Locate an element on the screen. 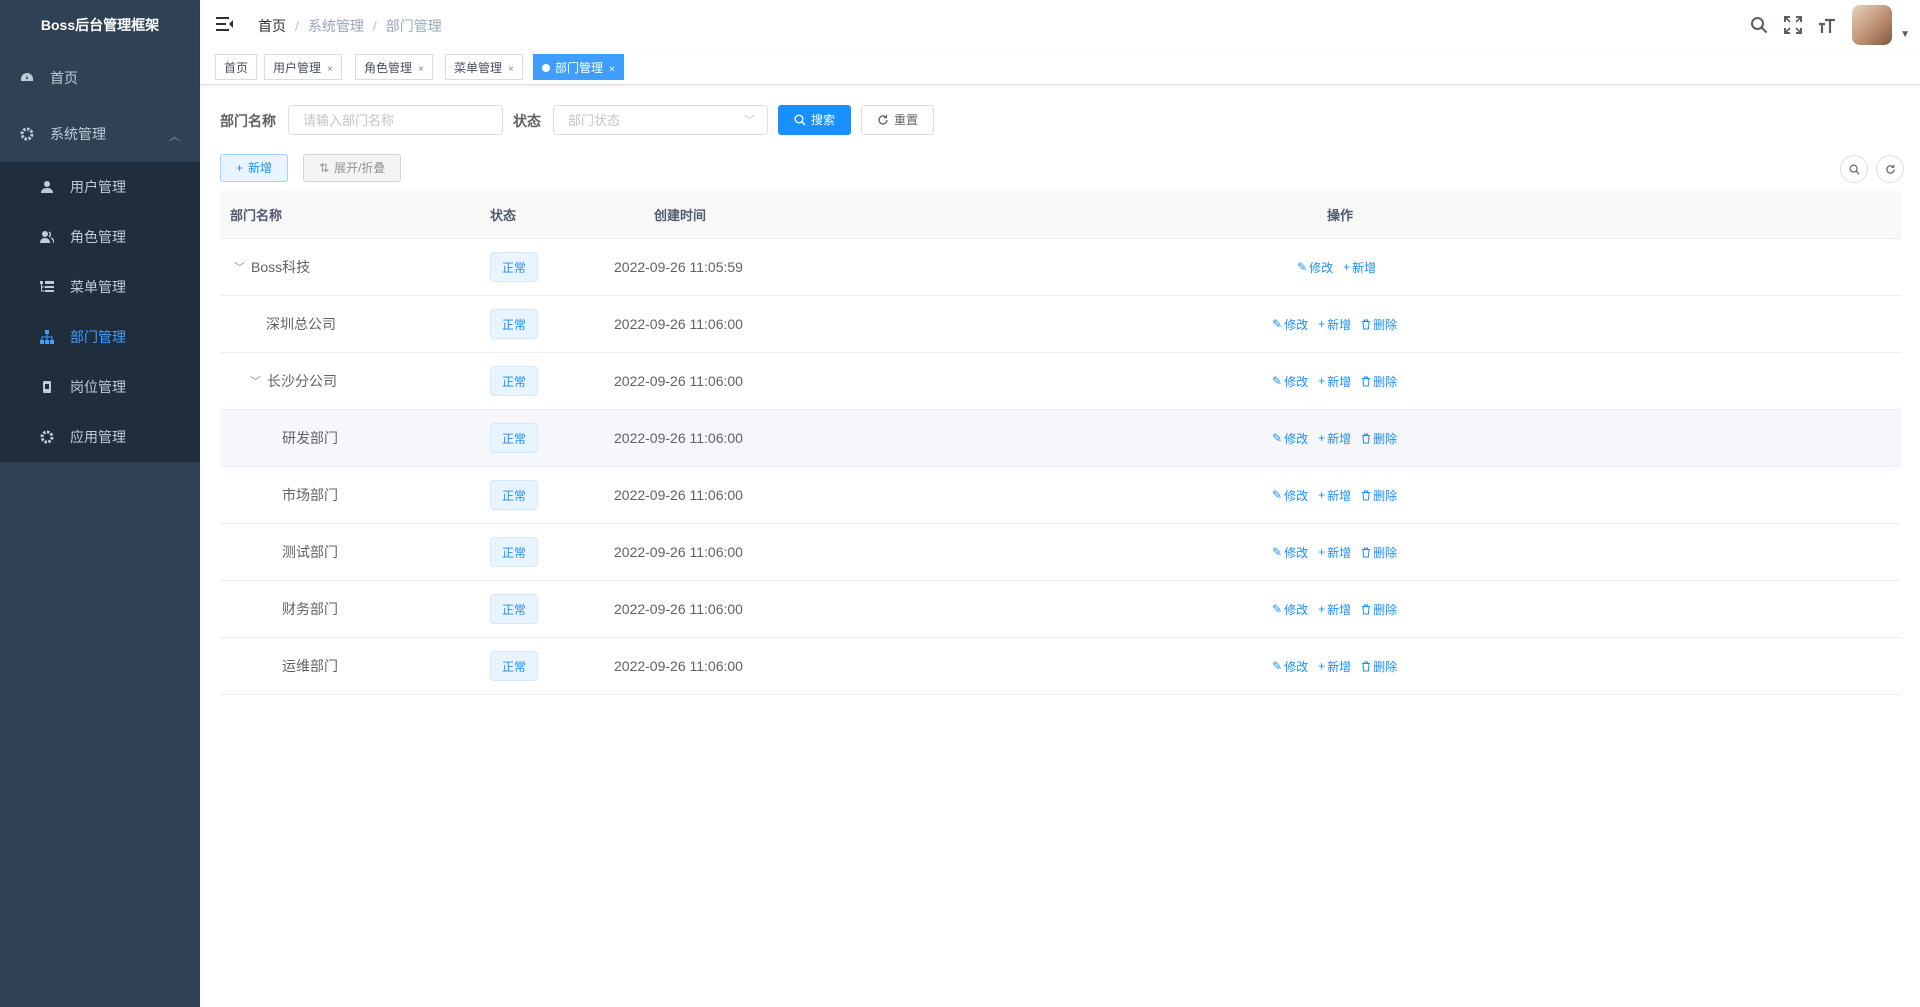 This screenshot has height=1007, width=1920. status-select-input is located at coordinates (660, 120).